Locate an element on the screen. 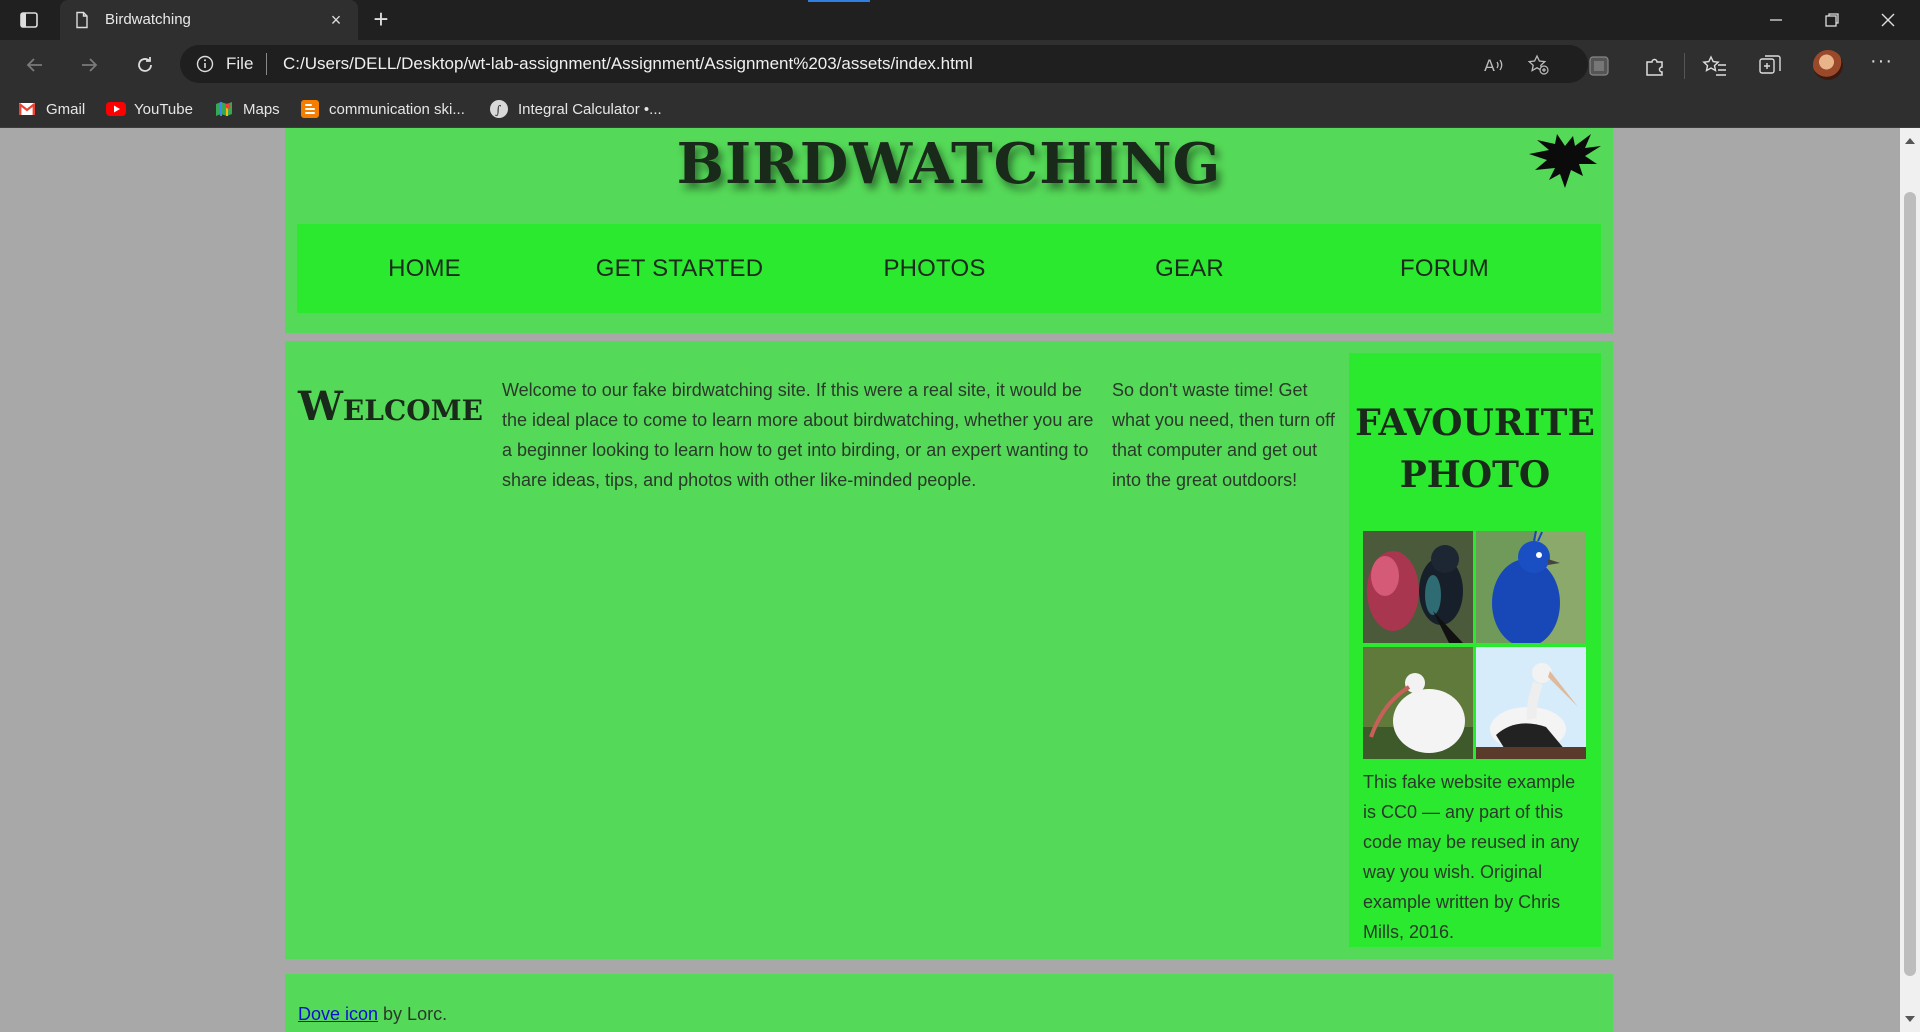  welcome-heading: Welcome is located at coordinates (390, 406).